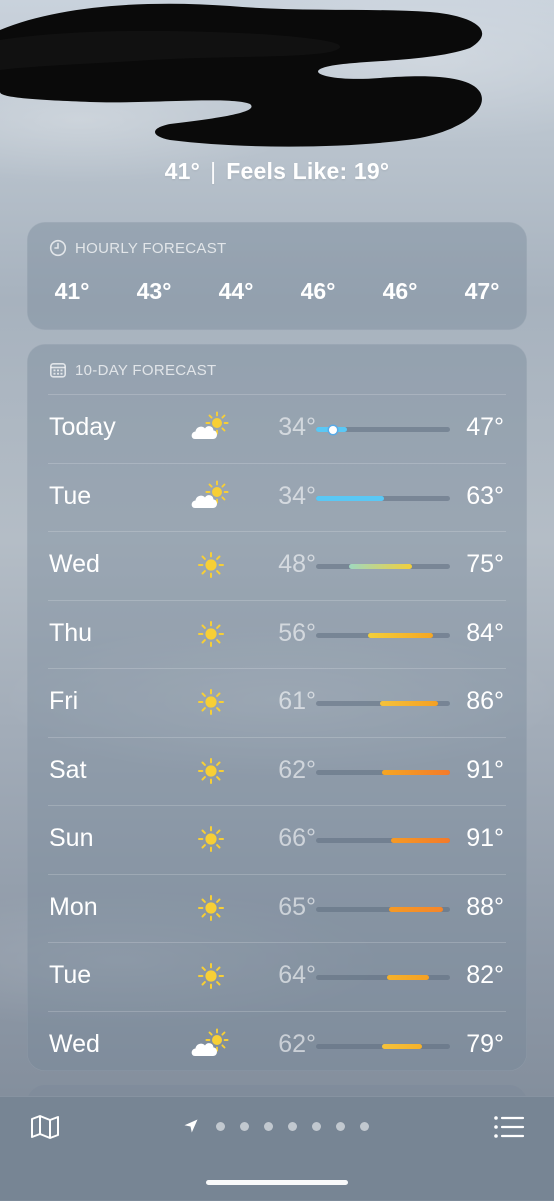 This screenshot has width=554, height=1201. Describe the element at coordinates (68, 769) in the screenshot. I see `day-name: Sat` at that location.